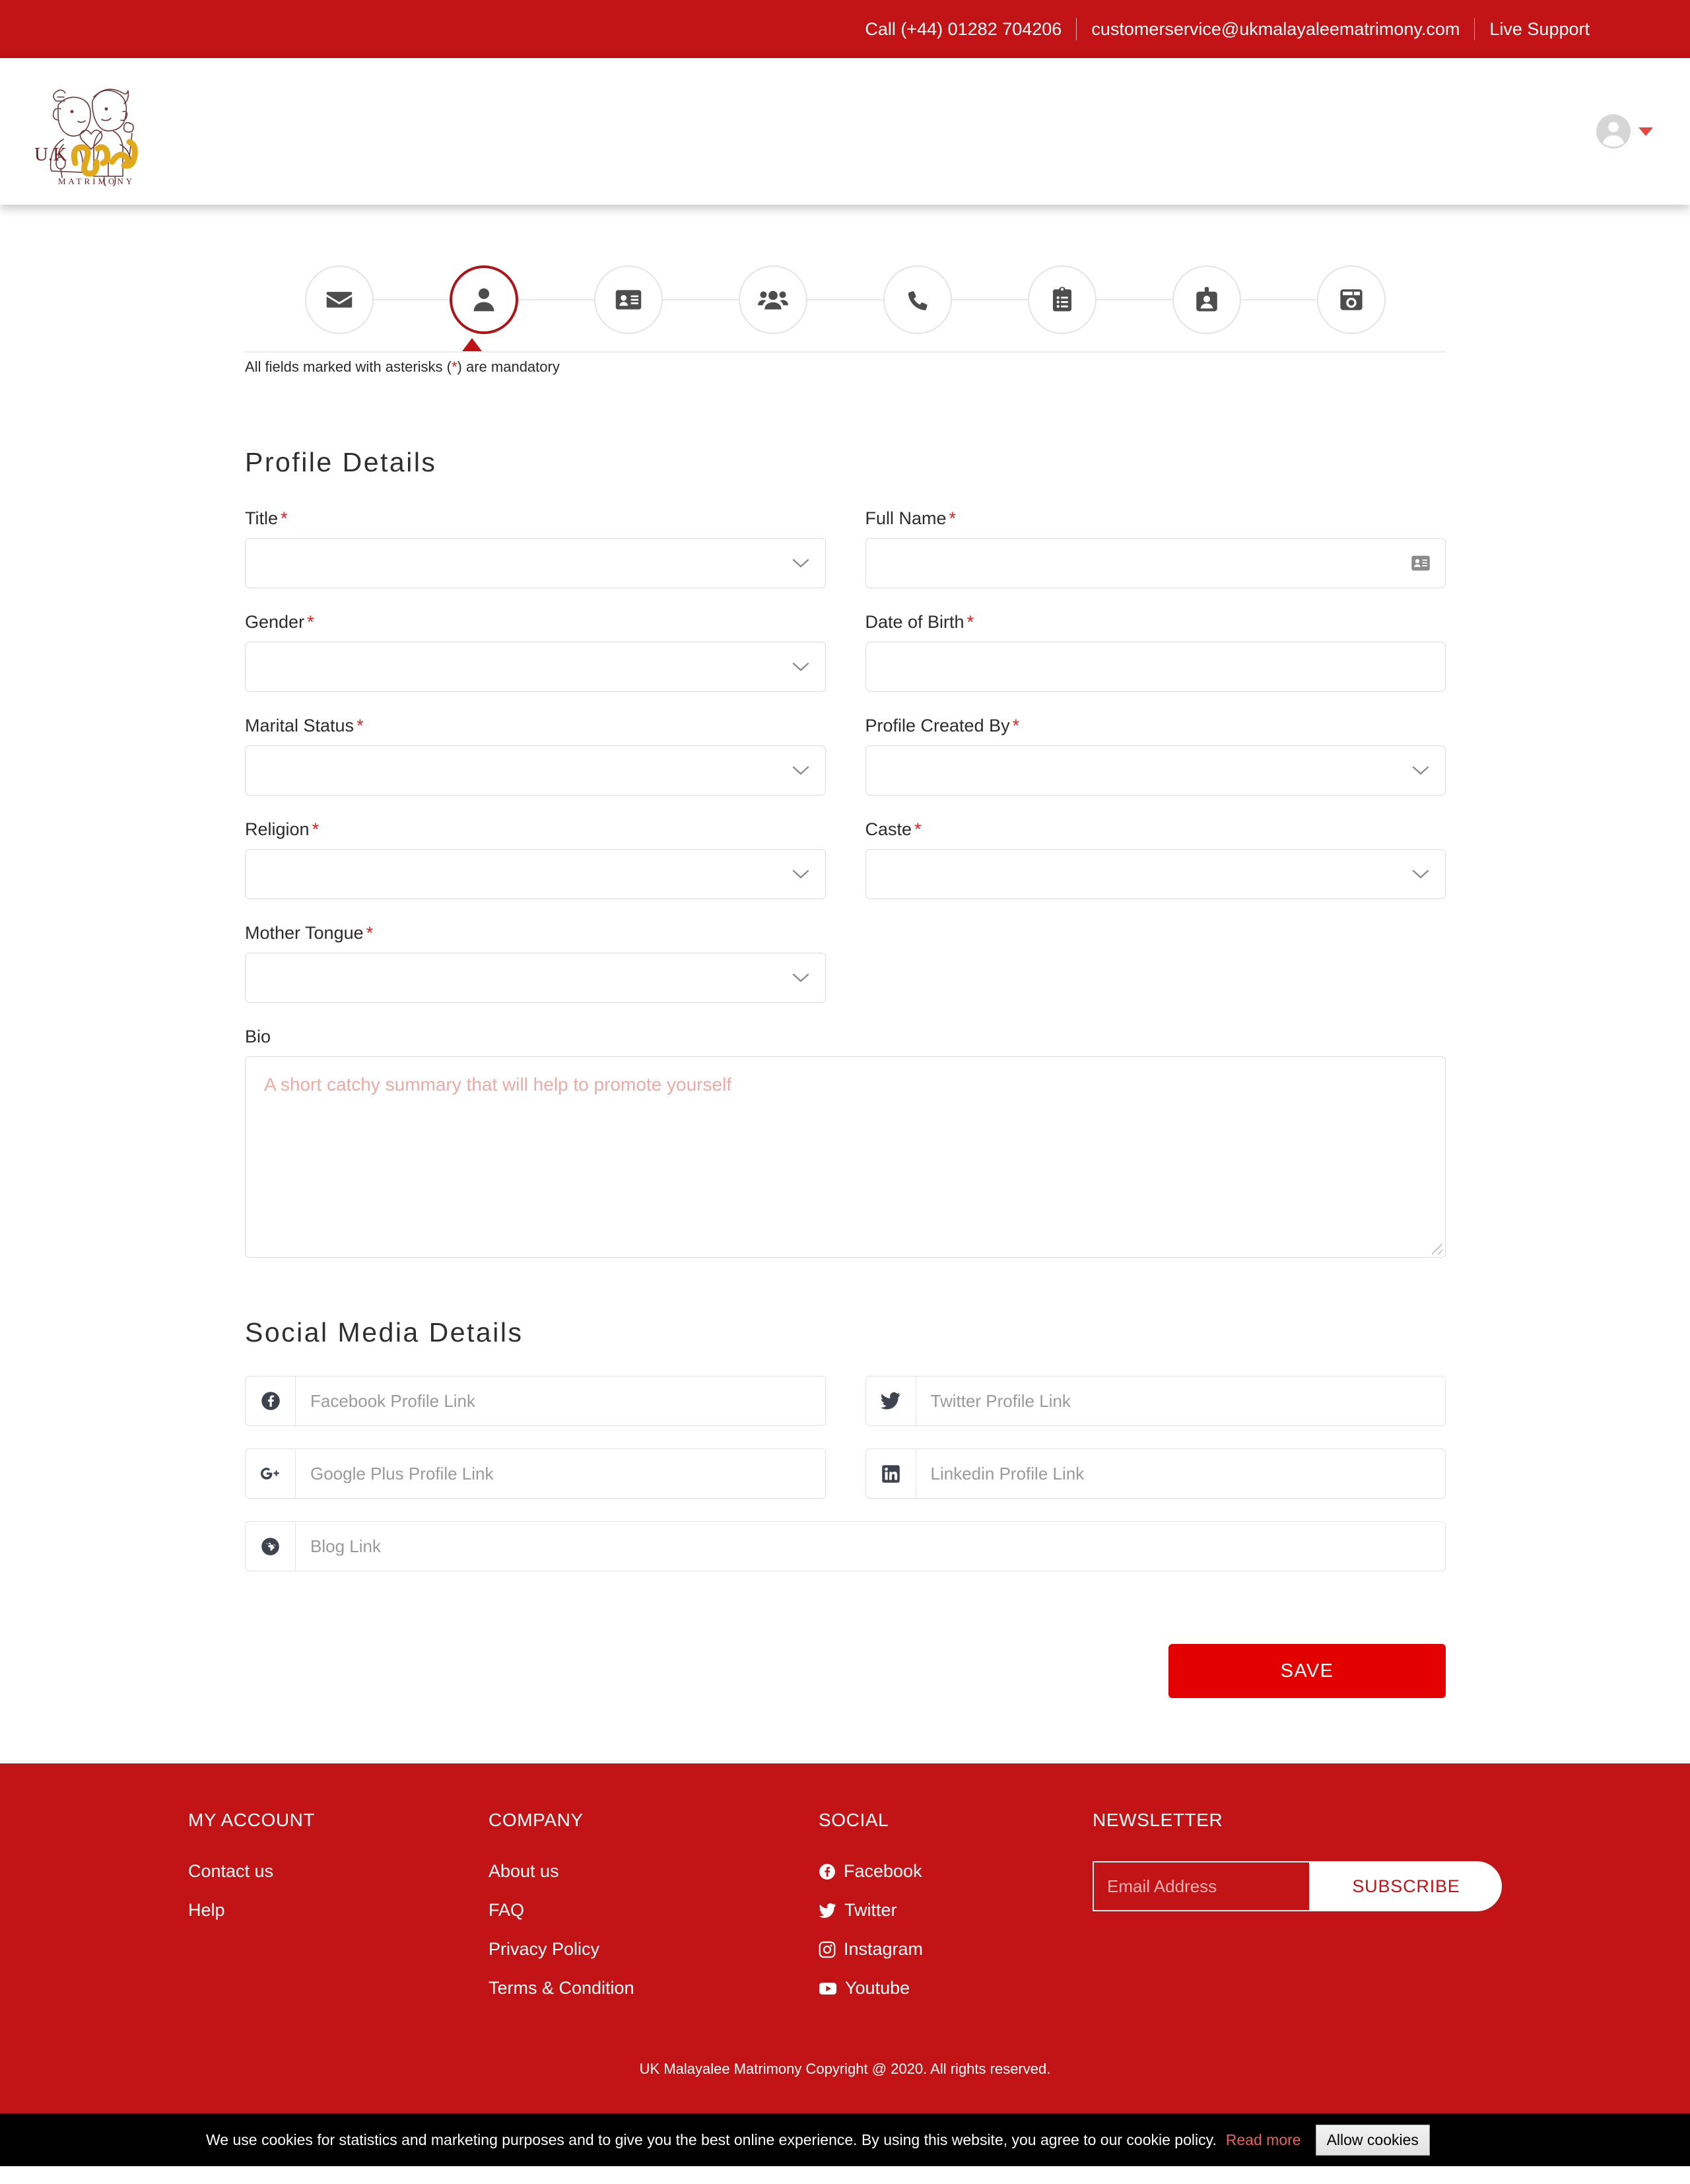  Describe the element at coordinates (654, 1988) in the screenshot. I see `footer-link-terms: Terms & Condition` at that location.